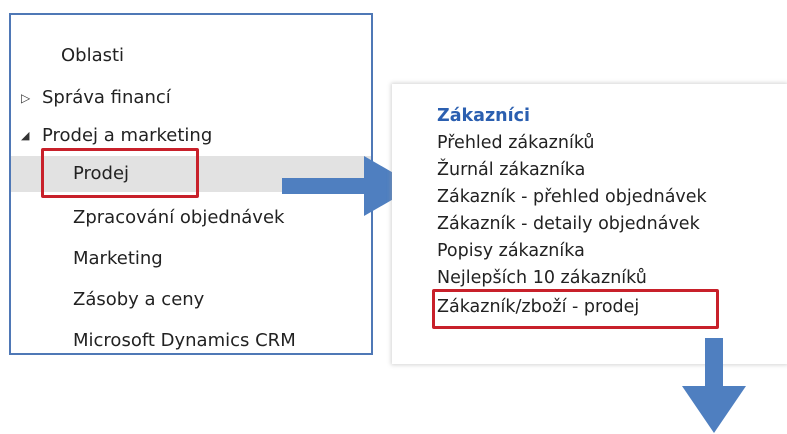 The image size is (787, 434). I want to click on expand-triangle-icon: ▷, so click(25, 98).